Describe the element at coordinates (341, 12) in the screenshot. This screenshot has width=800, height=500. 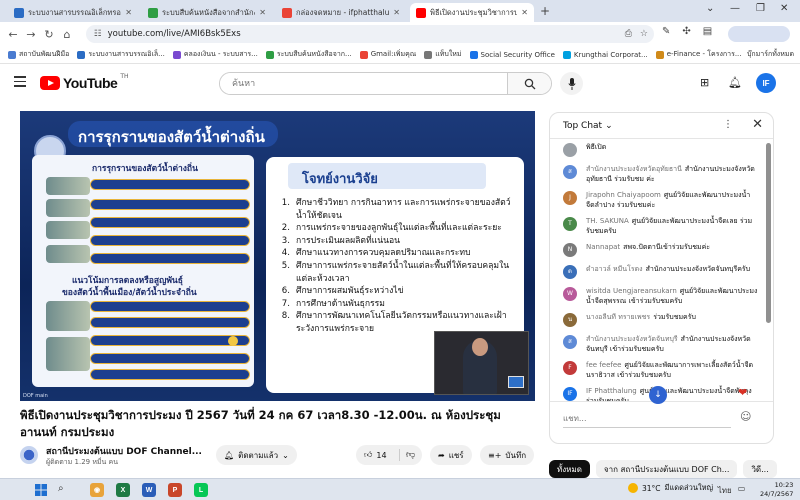
I see `browser-tab: กล่องจดหมาย - ifphatthalung@g... ✕` at that location.